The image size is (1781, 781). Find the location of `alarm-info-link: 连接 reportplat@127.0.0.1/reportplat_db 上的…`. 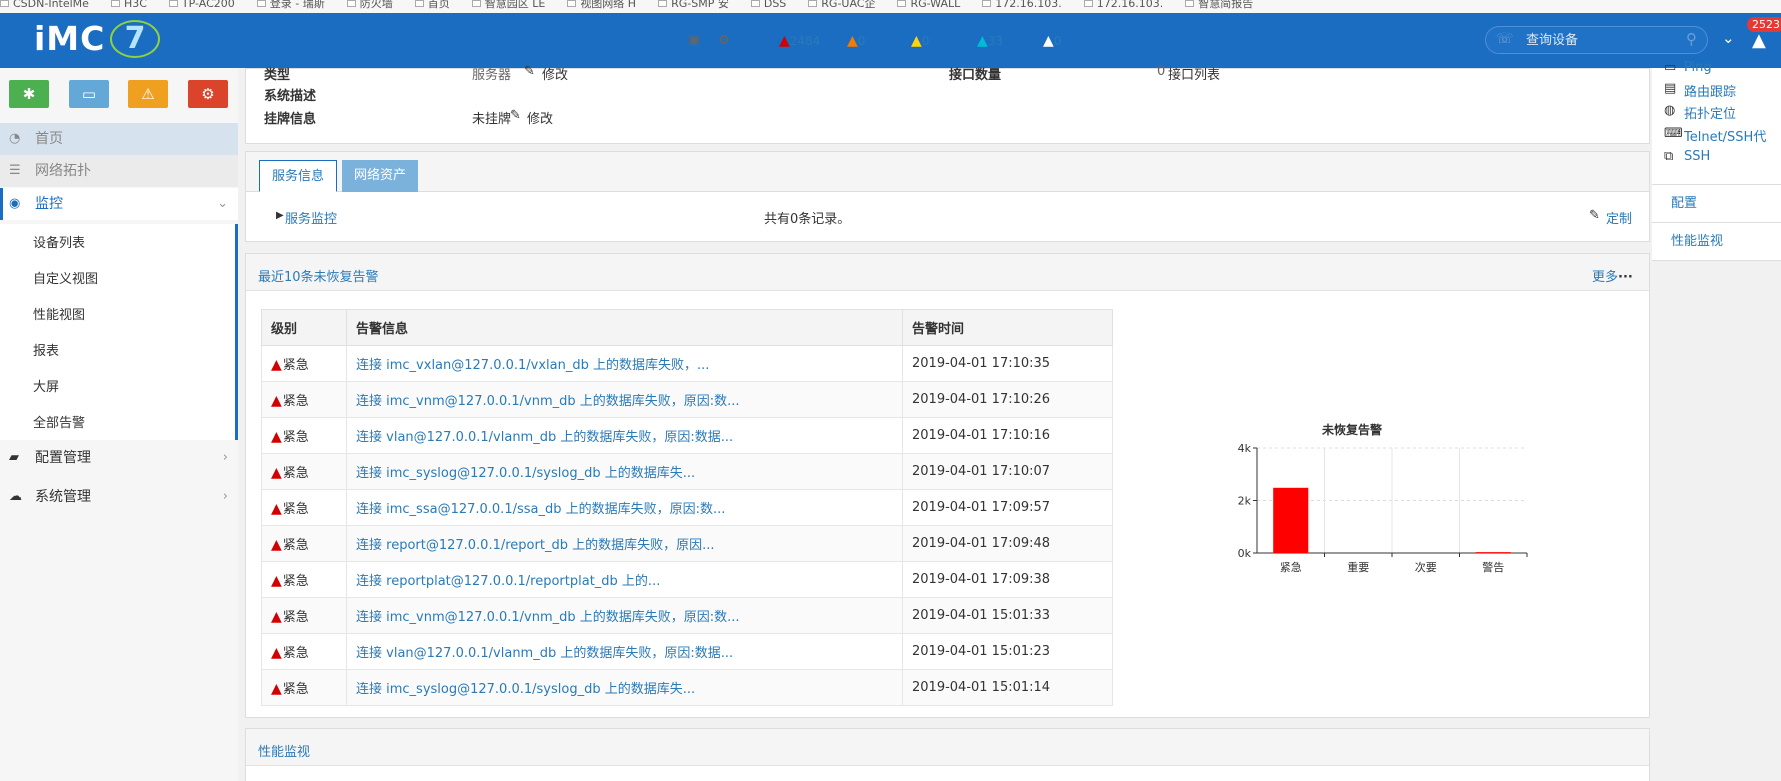

alarm-info-link: 连接 reportplat@127.0.0.1/reportplat_db 上的… is located at coordinates (508, 581).